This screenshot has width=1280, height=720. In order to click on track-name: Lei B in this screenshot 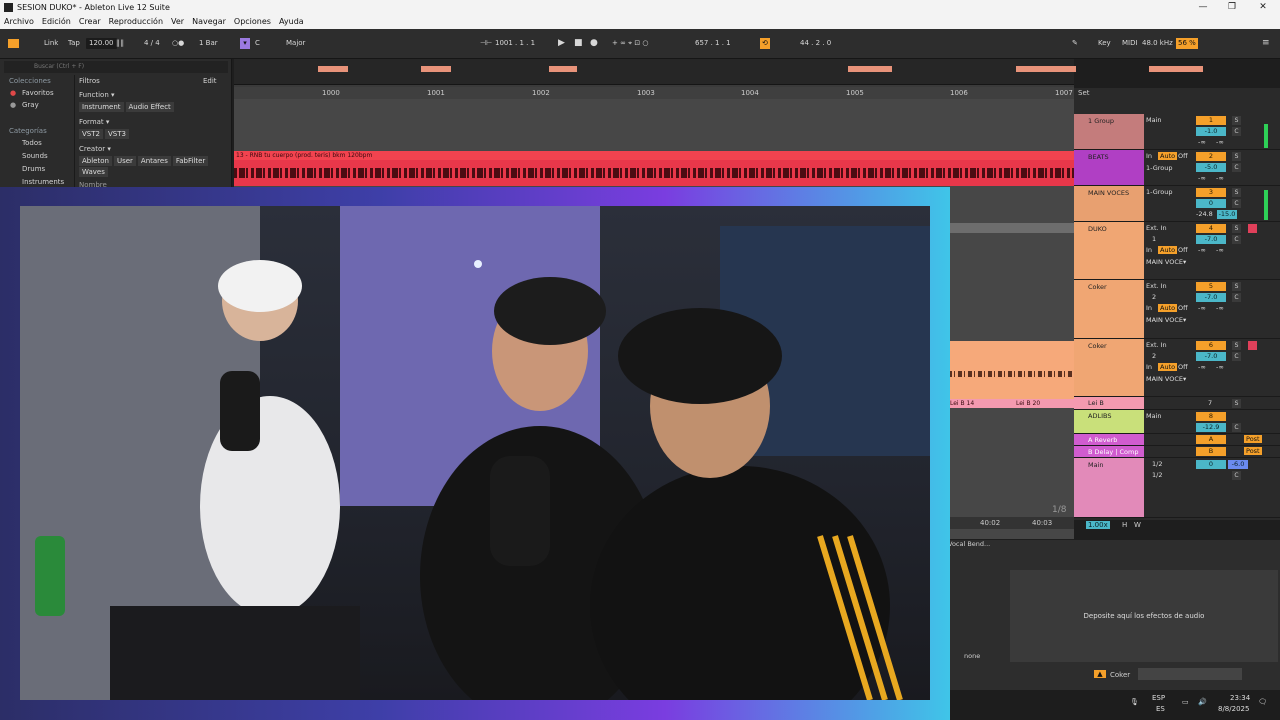, I will do `click(1109, 403)`.